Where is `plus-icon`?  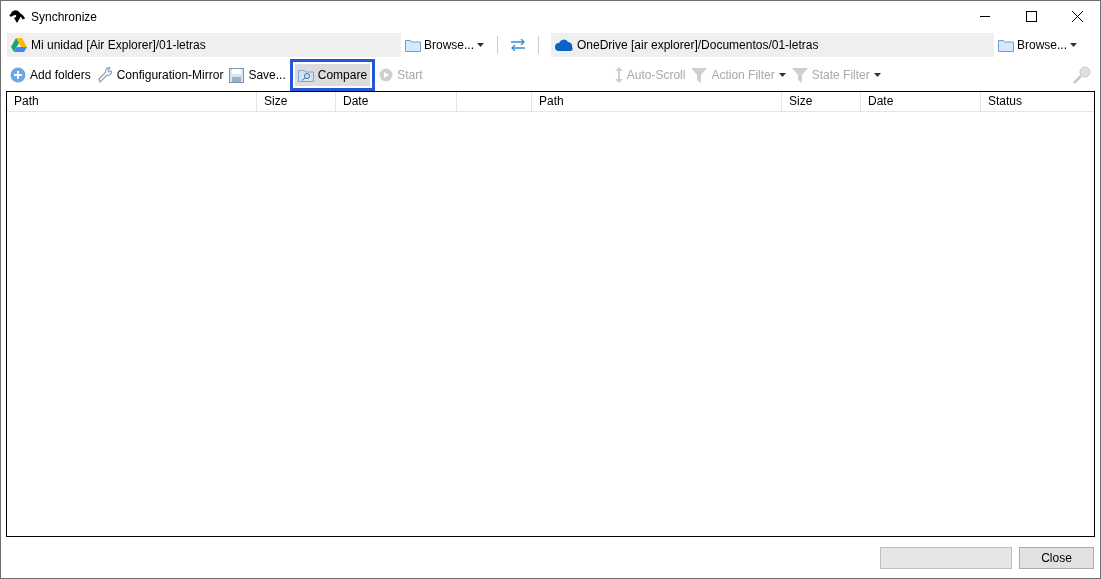 plus-icon is located at coordinates (18, 75).